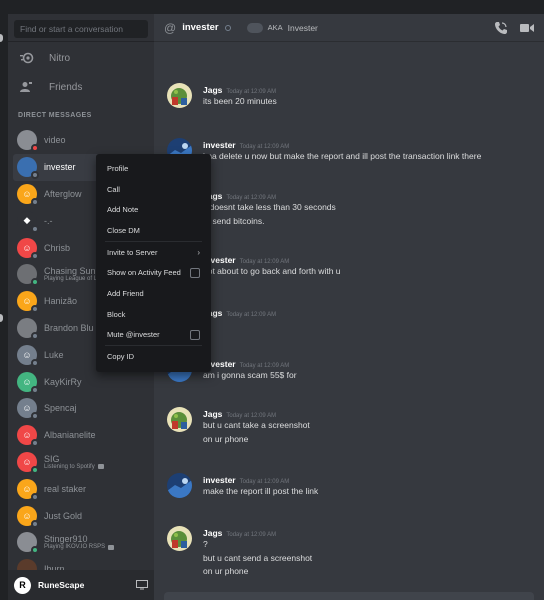 The width and height of the screenshot is (544, 600). What do you see at coordinates (54, 354) in the screenshot?
I see `dm-name: Luke` at bounding box center [54, 354].